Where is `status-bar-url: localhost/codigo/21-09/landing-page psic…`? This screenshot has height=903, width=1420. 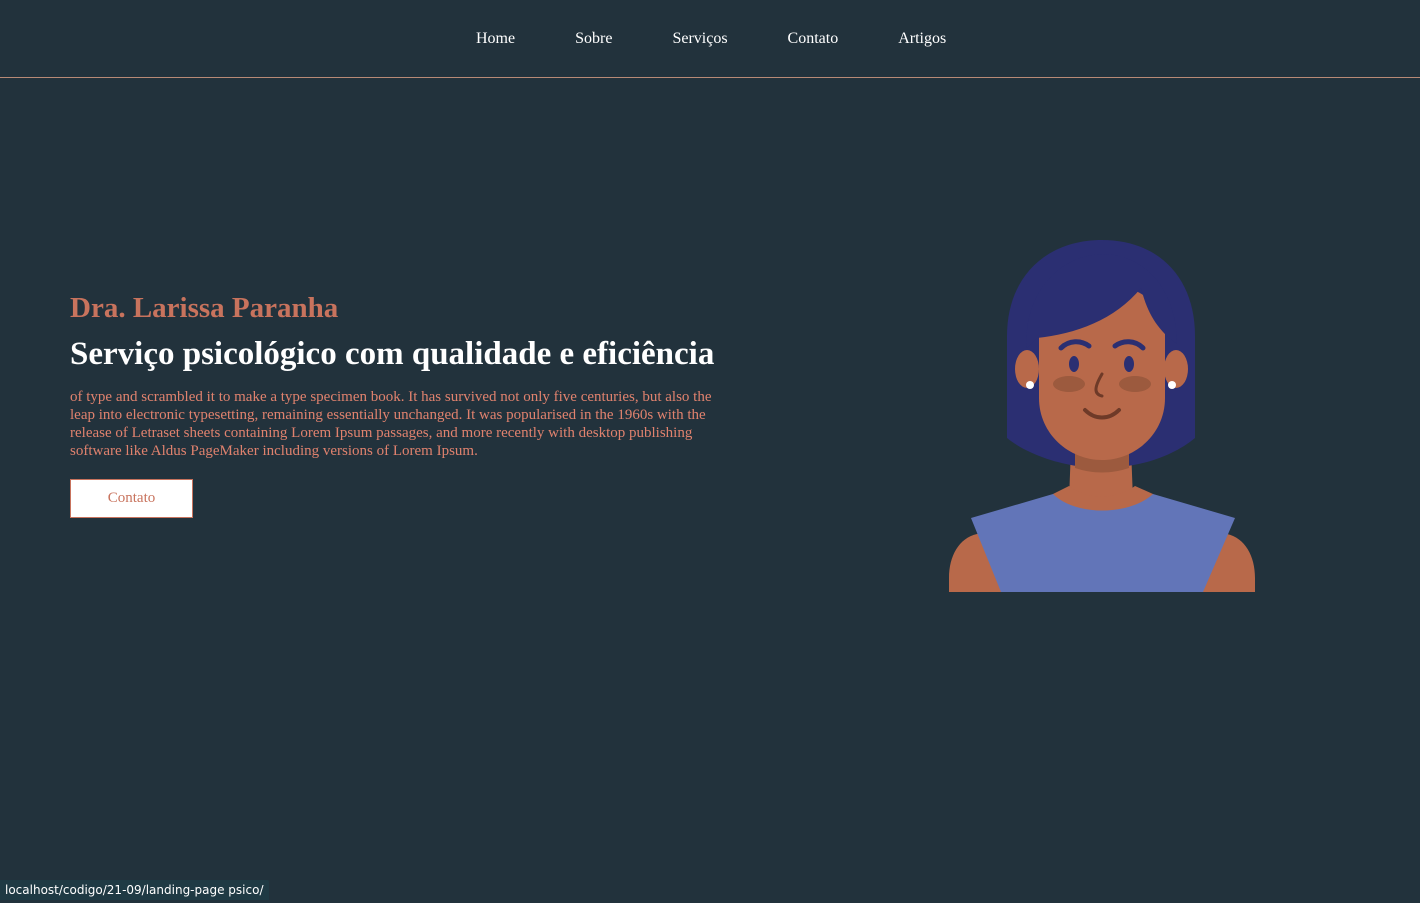
status-bar-url: localhost/codigo/21-09/landing-page psic… is located at coordinates (135, 890).